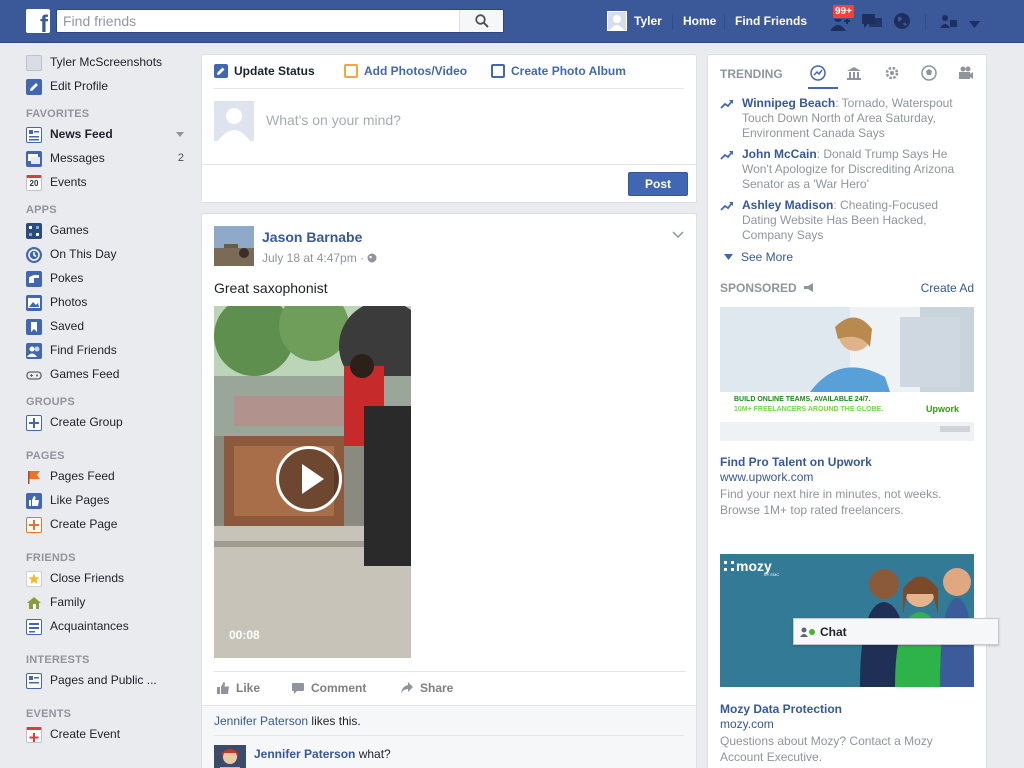  Describe the element at coordinates (84, 524) in the screenshot. I see `sidebar-item-label: Create Page` at that location.